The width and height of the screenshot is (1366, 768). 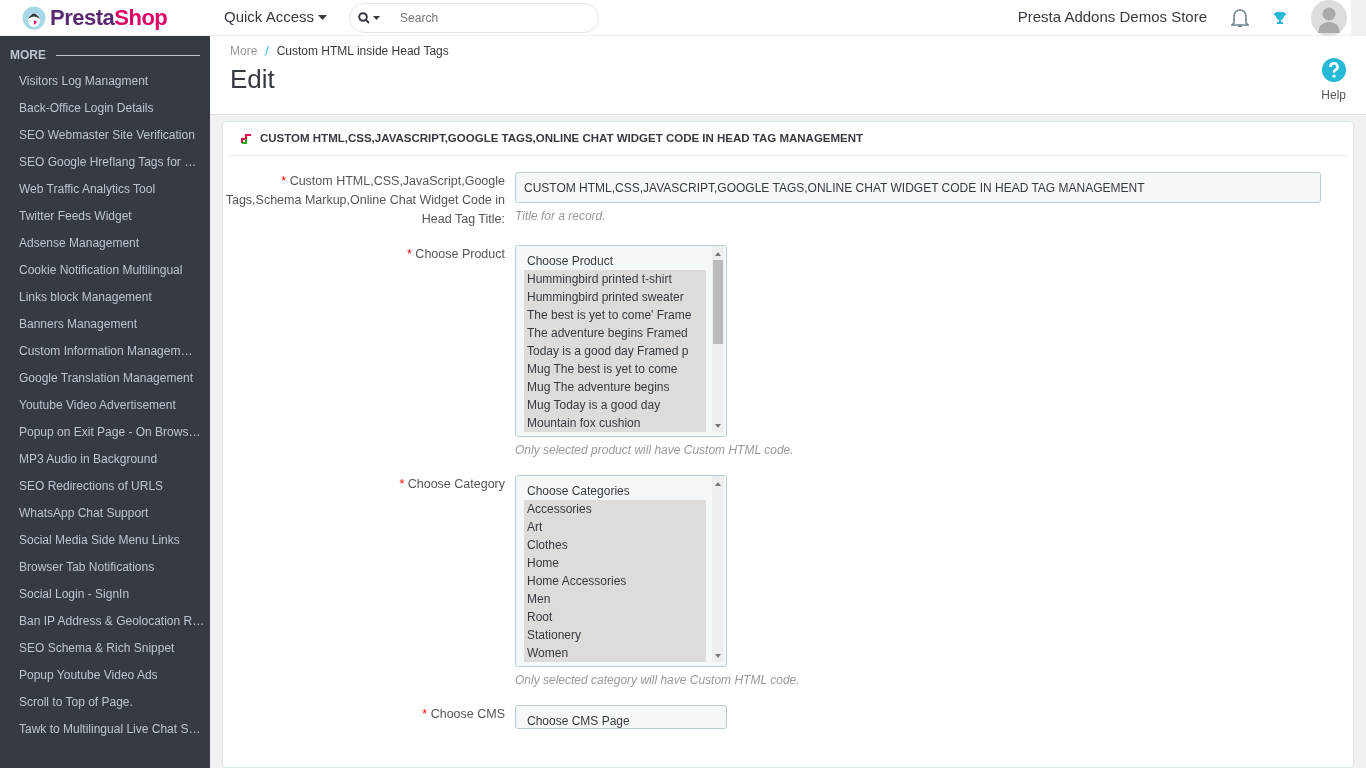 What do you see at coordinates (1240, 17) in the screenshot?
I see `notifications-icon` at bounding box center [1240, 17].